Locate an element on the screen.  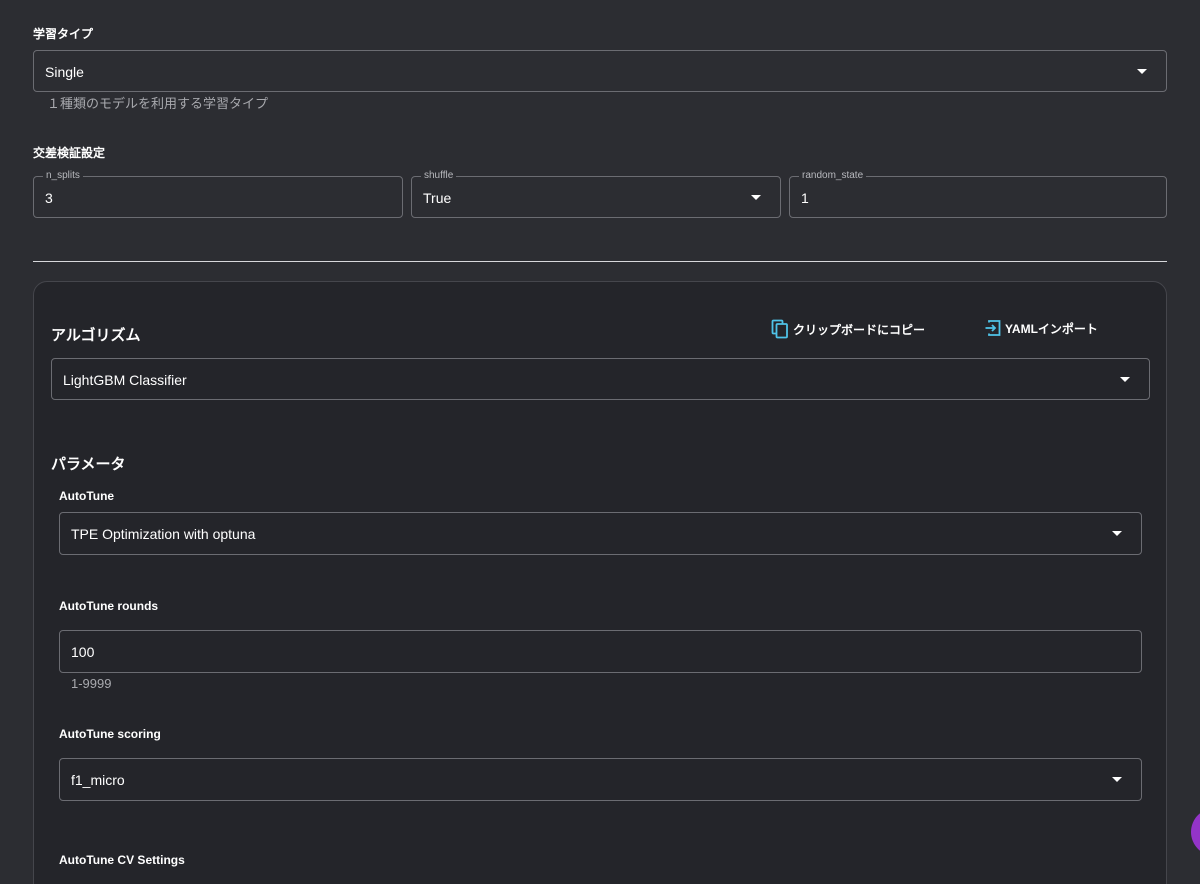
autotune-rounds-label: AutoTune rounds is located at coordinates (109, 606).